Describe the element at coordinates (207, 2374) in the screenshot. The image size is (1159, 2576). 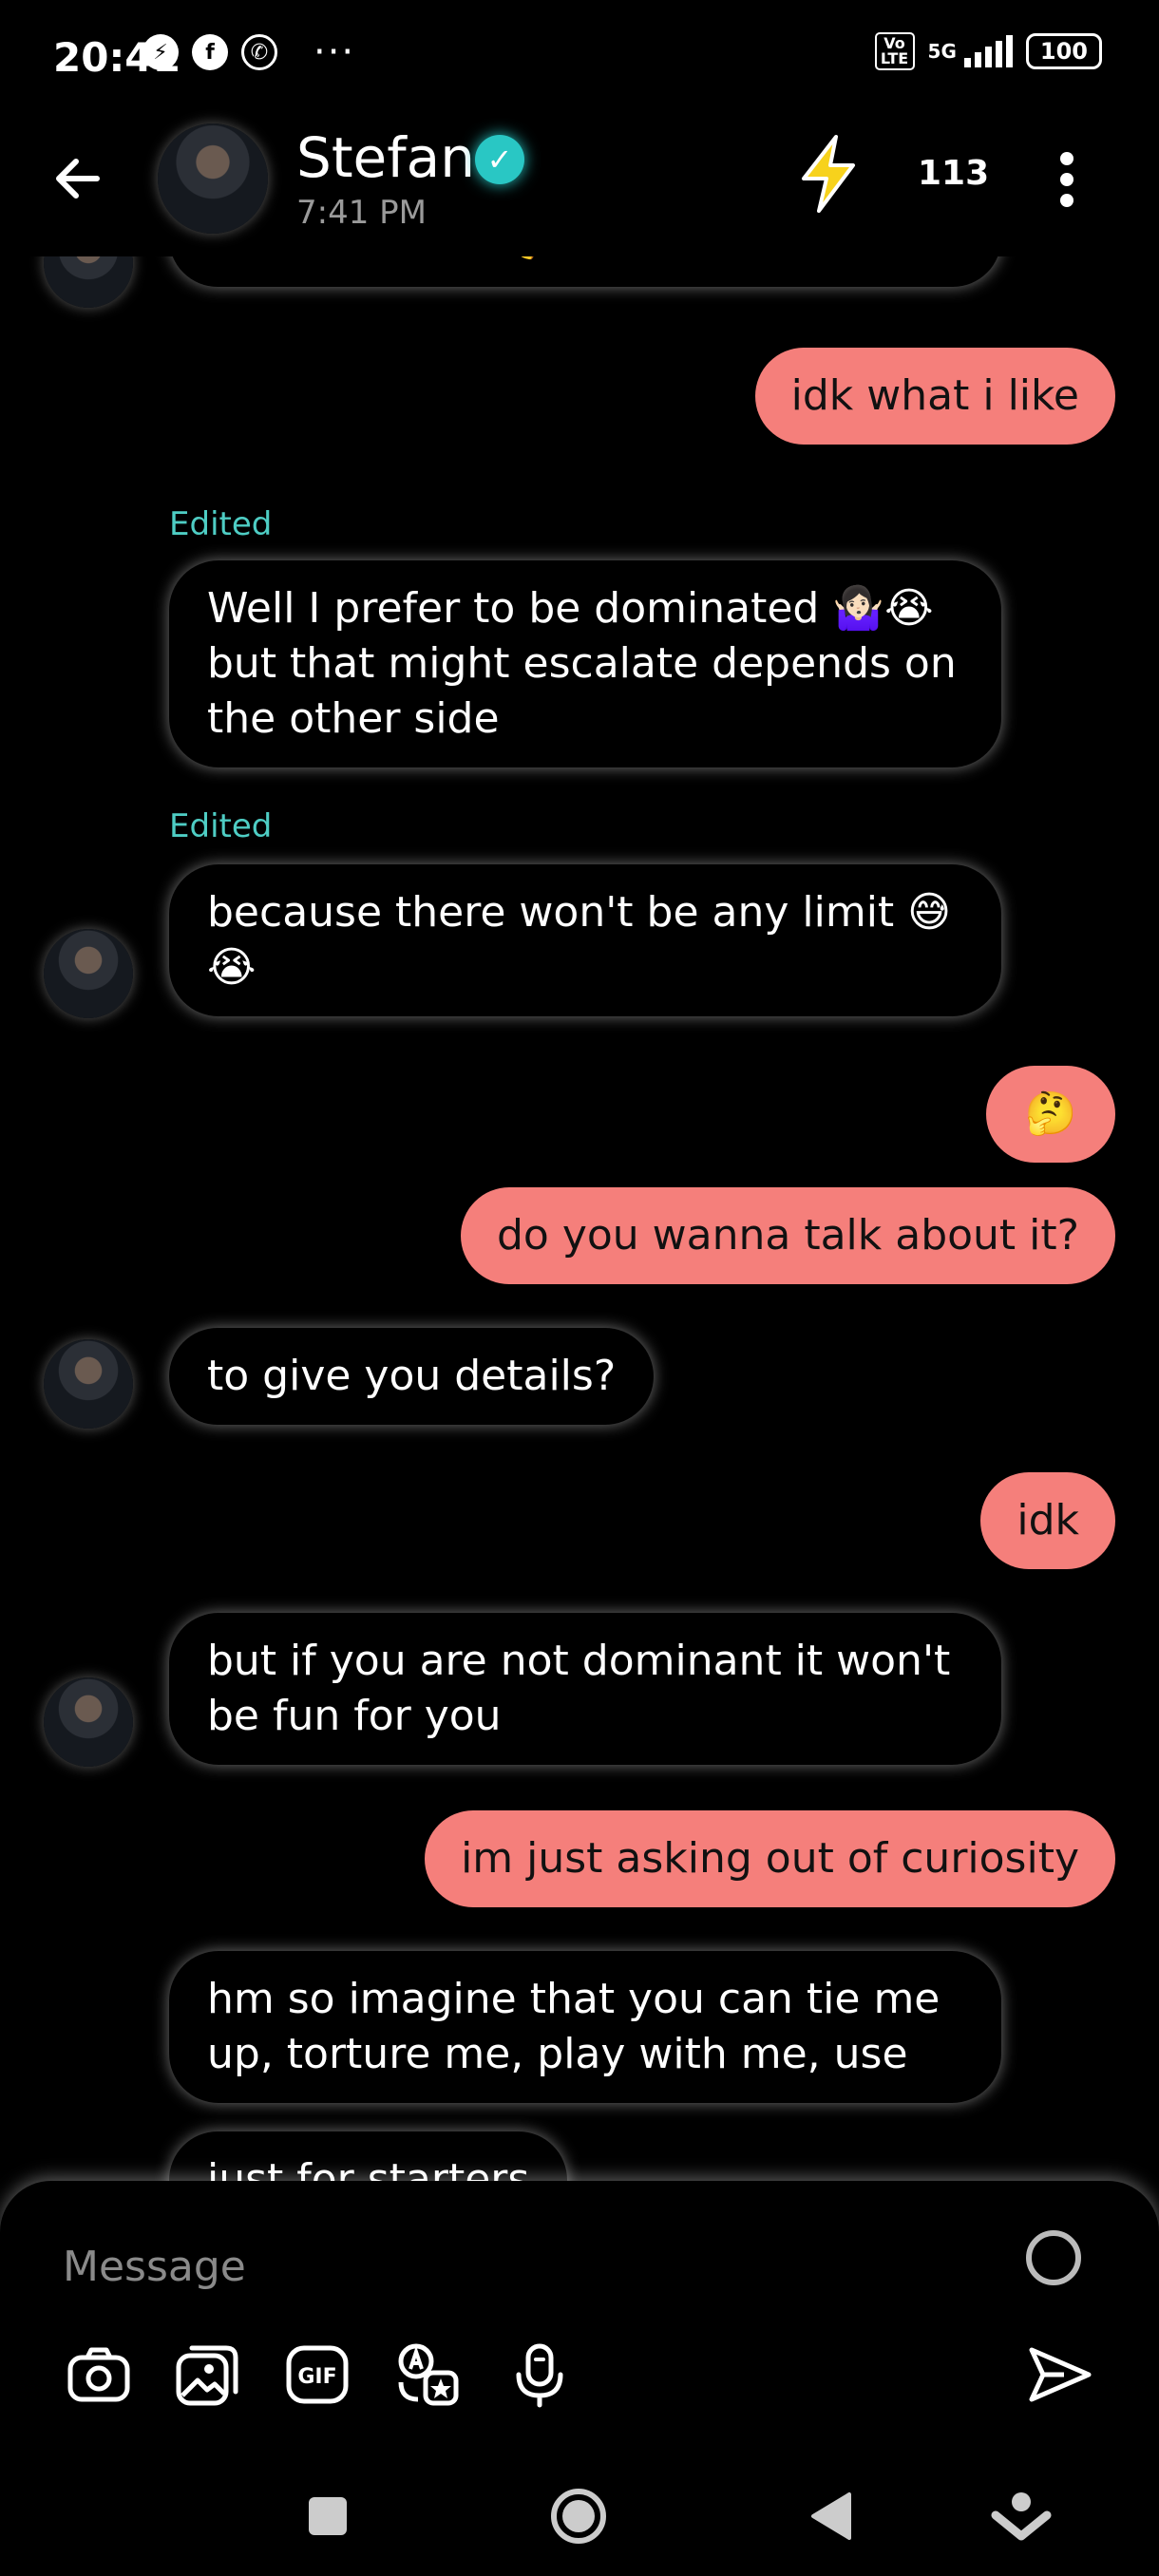
I see `gallery-icon` at that location.